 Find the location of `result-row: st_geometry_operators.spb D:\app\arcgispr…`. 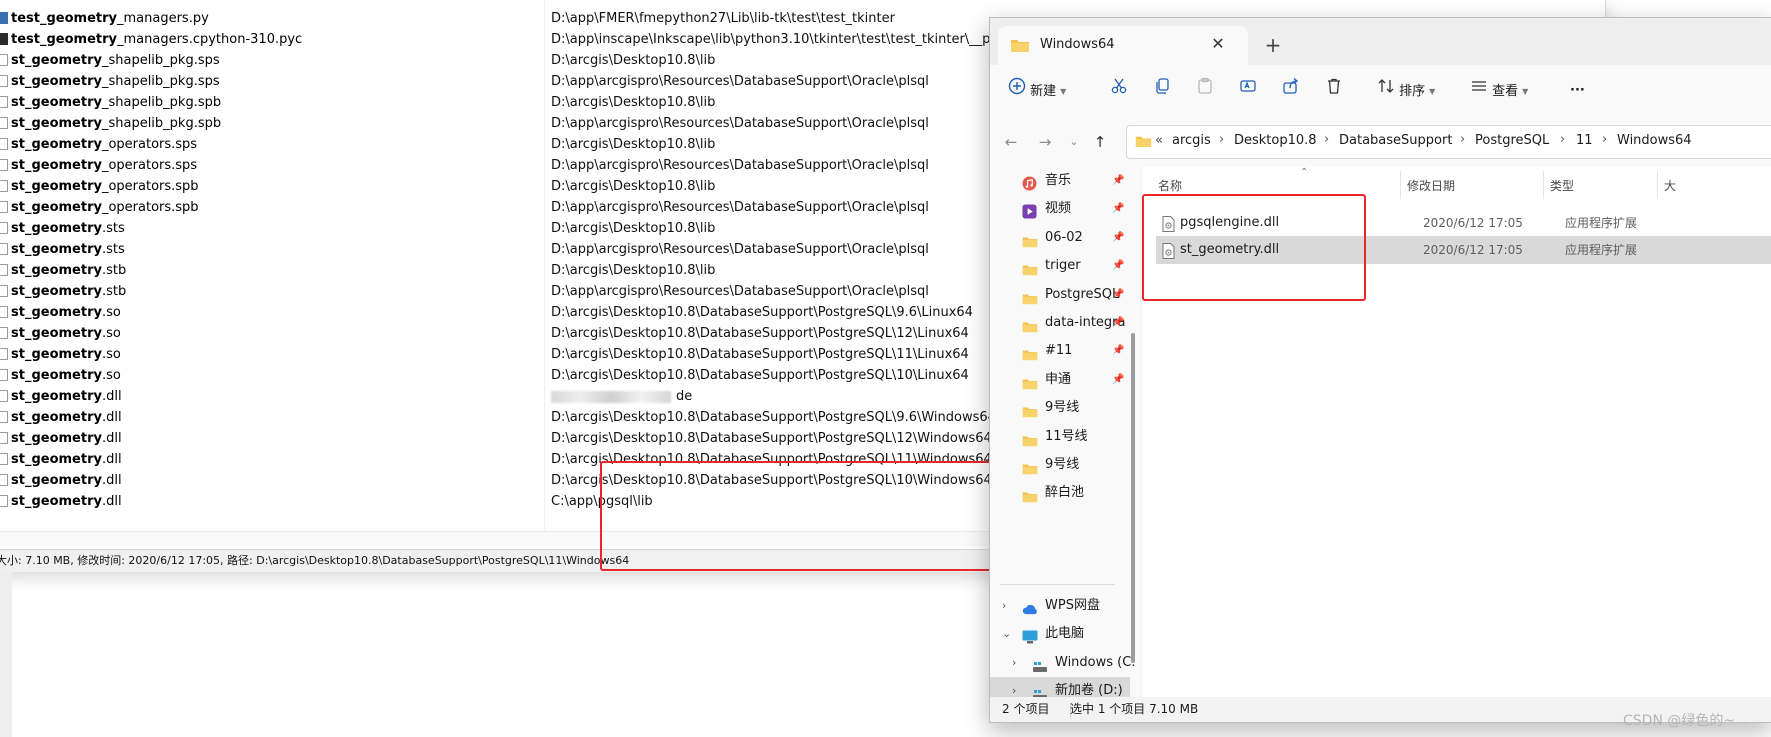

result-row: st_geometry_operators.spb D:\app\arcgispr… is located at coordinates (500, 207).